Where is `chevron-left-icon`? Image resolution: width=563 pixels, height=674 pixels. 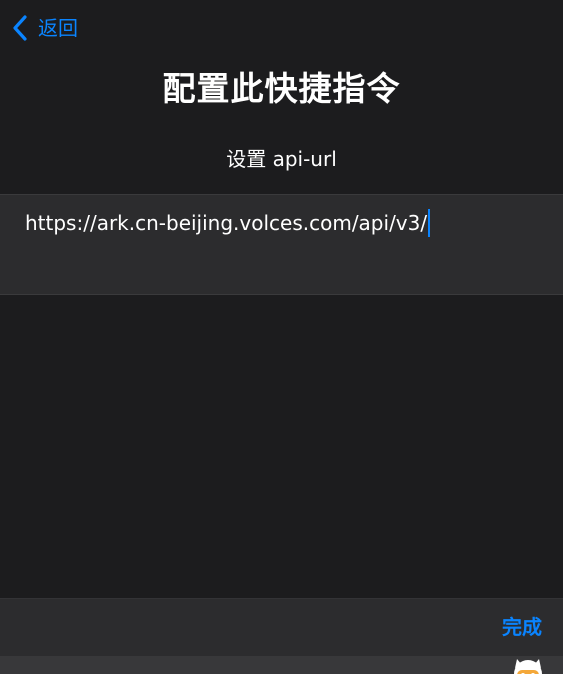
chevron-left-icon is located at coordinates (20, 28).